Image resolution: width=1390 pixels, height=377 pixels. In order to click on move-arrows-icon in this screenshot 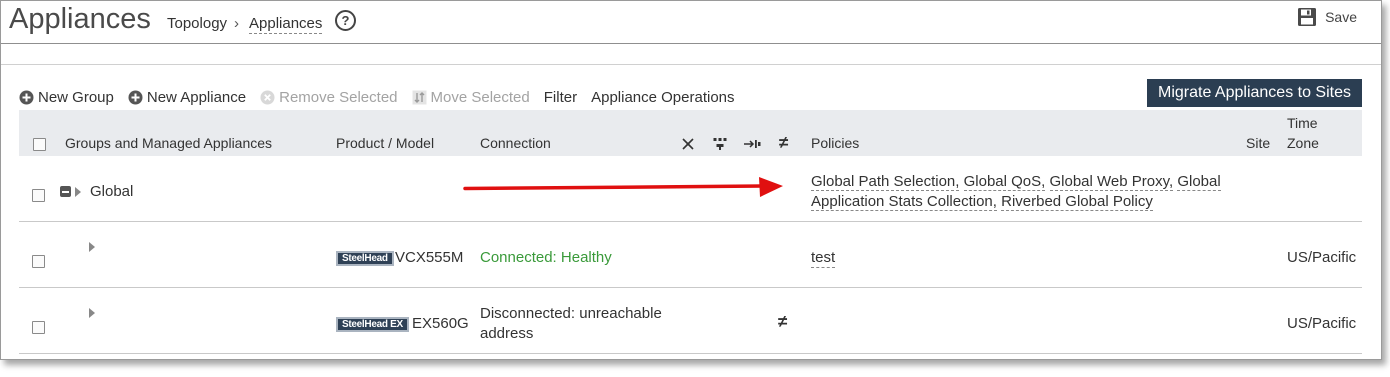, I will do `click(419, 97)`.